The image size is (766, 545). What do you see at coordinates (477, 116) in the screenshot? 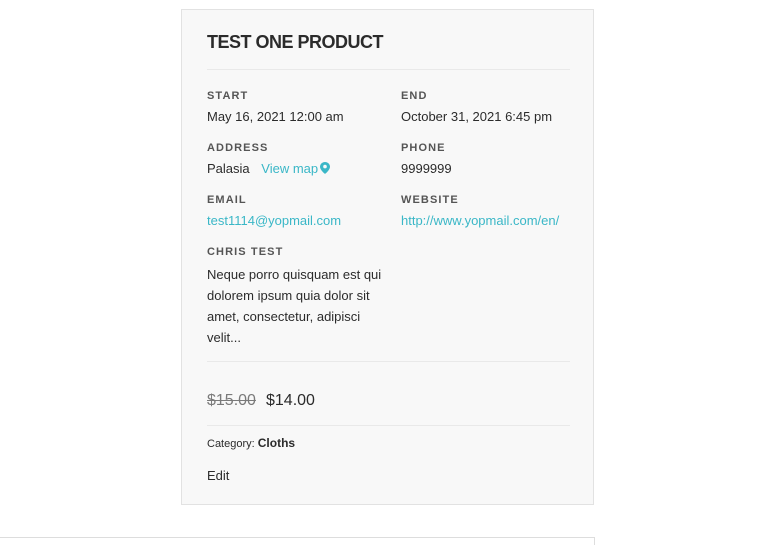
I see `end-value: October 31, 2021 6:45 pm` at bounding box center [477, 116].